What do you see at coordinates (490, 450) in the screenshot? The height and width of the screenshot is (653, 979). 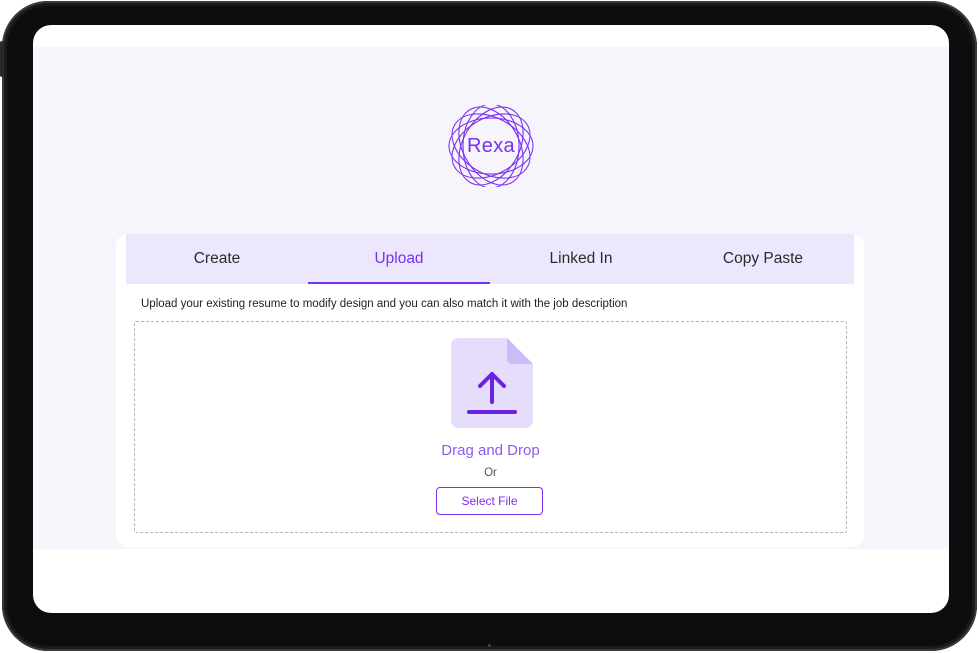 I see `drag-and-drop-label: Drag and Drop` at bounding box center [490, 450].